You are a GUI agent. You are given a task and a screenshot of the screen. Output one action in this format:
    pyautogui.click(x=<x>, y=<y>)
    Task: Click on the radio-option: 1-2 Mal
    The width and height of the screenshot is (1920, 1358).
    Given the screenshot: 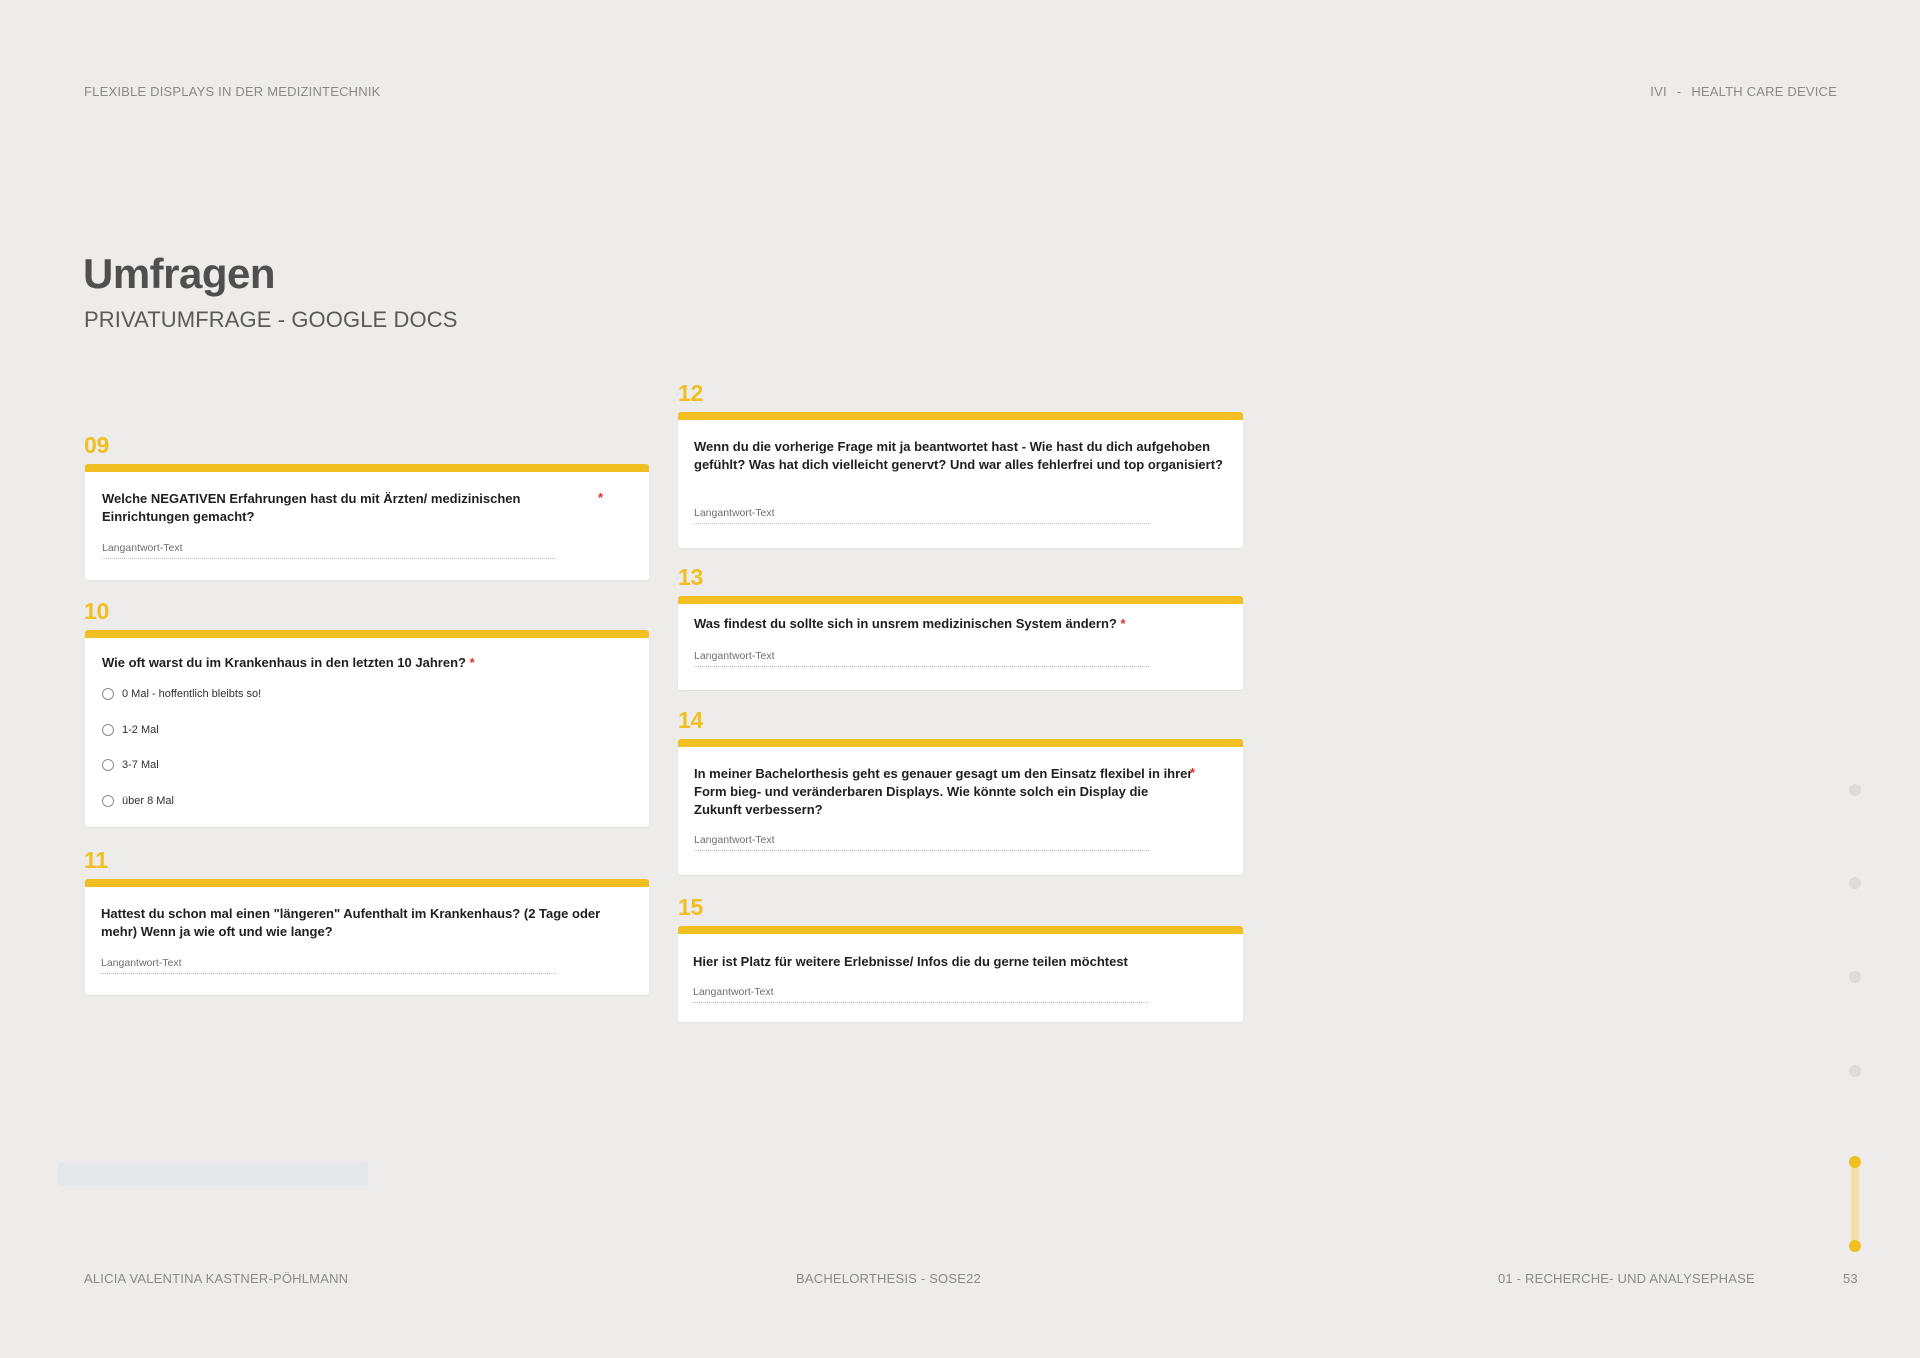 What is the action you would take?
    pyautogui.click(x=130, y=730)
    